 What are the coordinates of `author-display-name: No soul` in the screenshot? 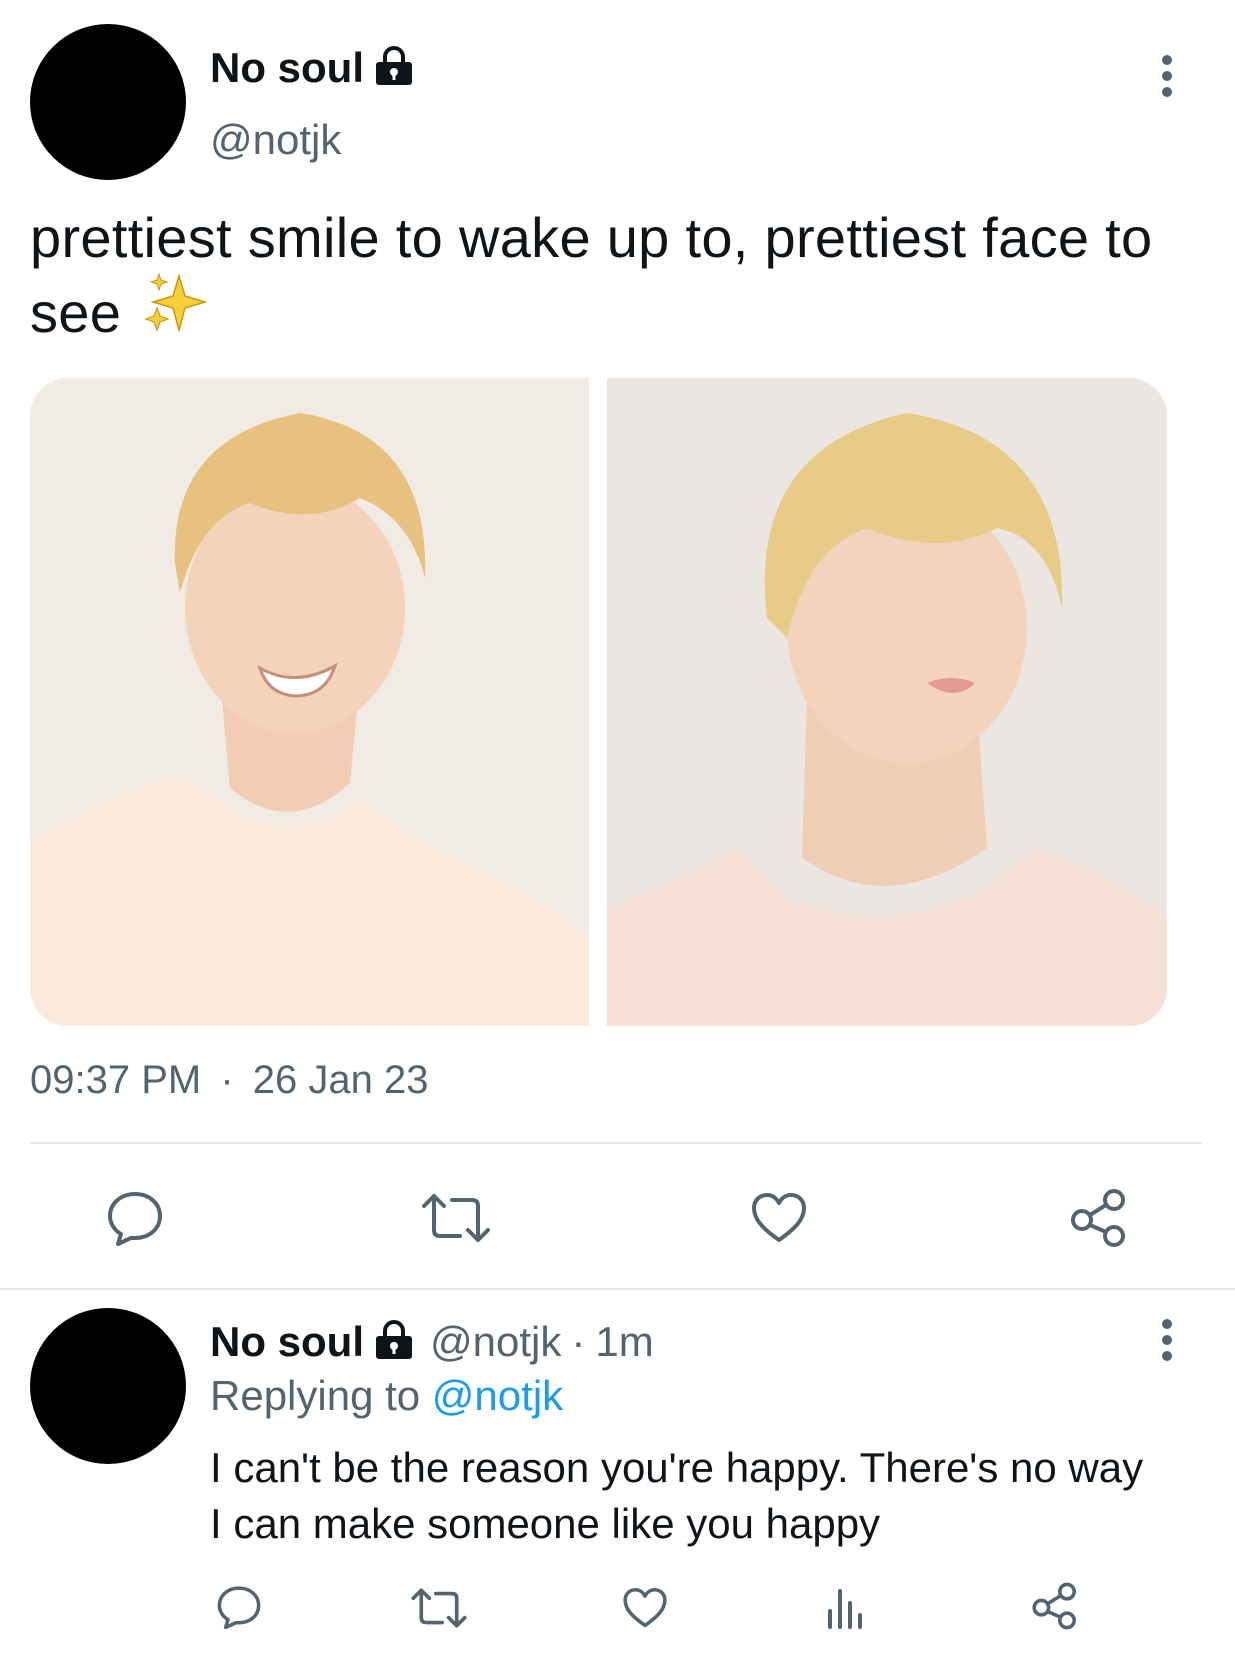 It's located at (287, 68).